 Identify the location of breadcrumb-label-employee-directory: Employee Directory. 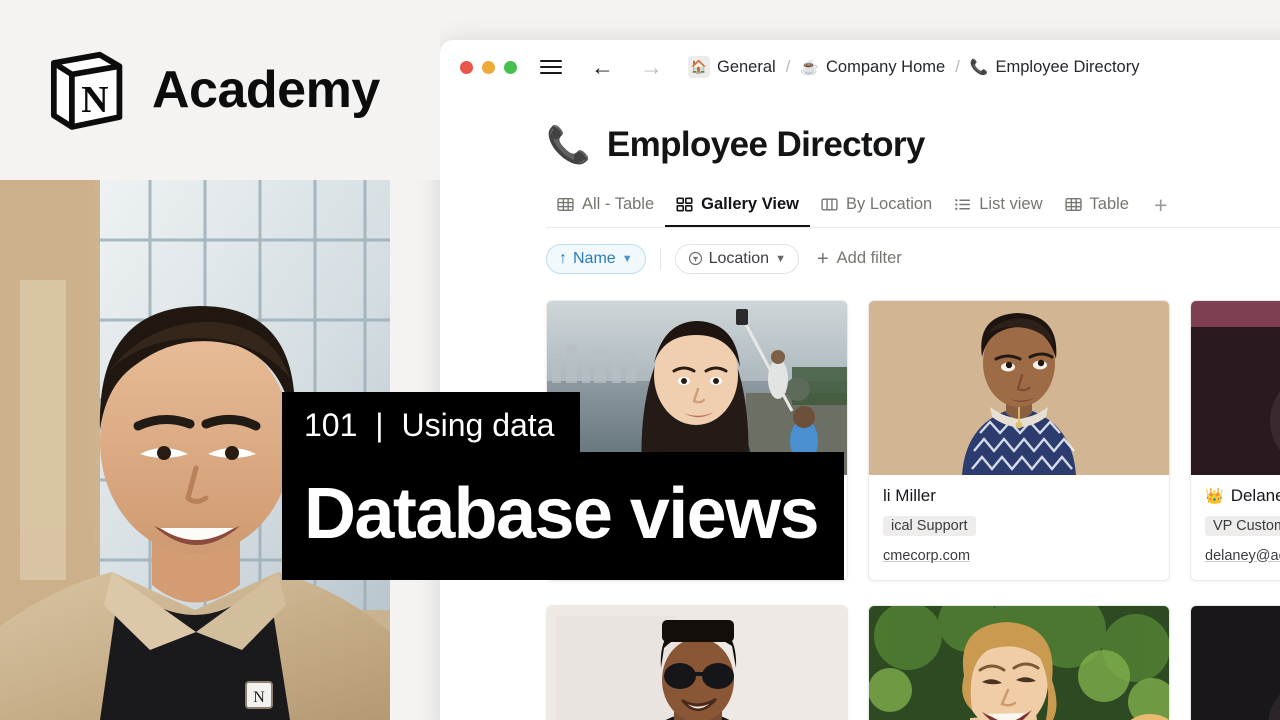
(1067, 66).